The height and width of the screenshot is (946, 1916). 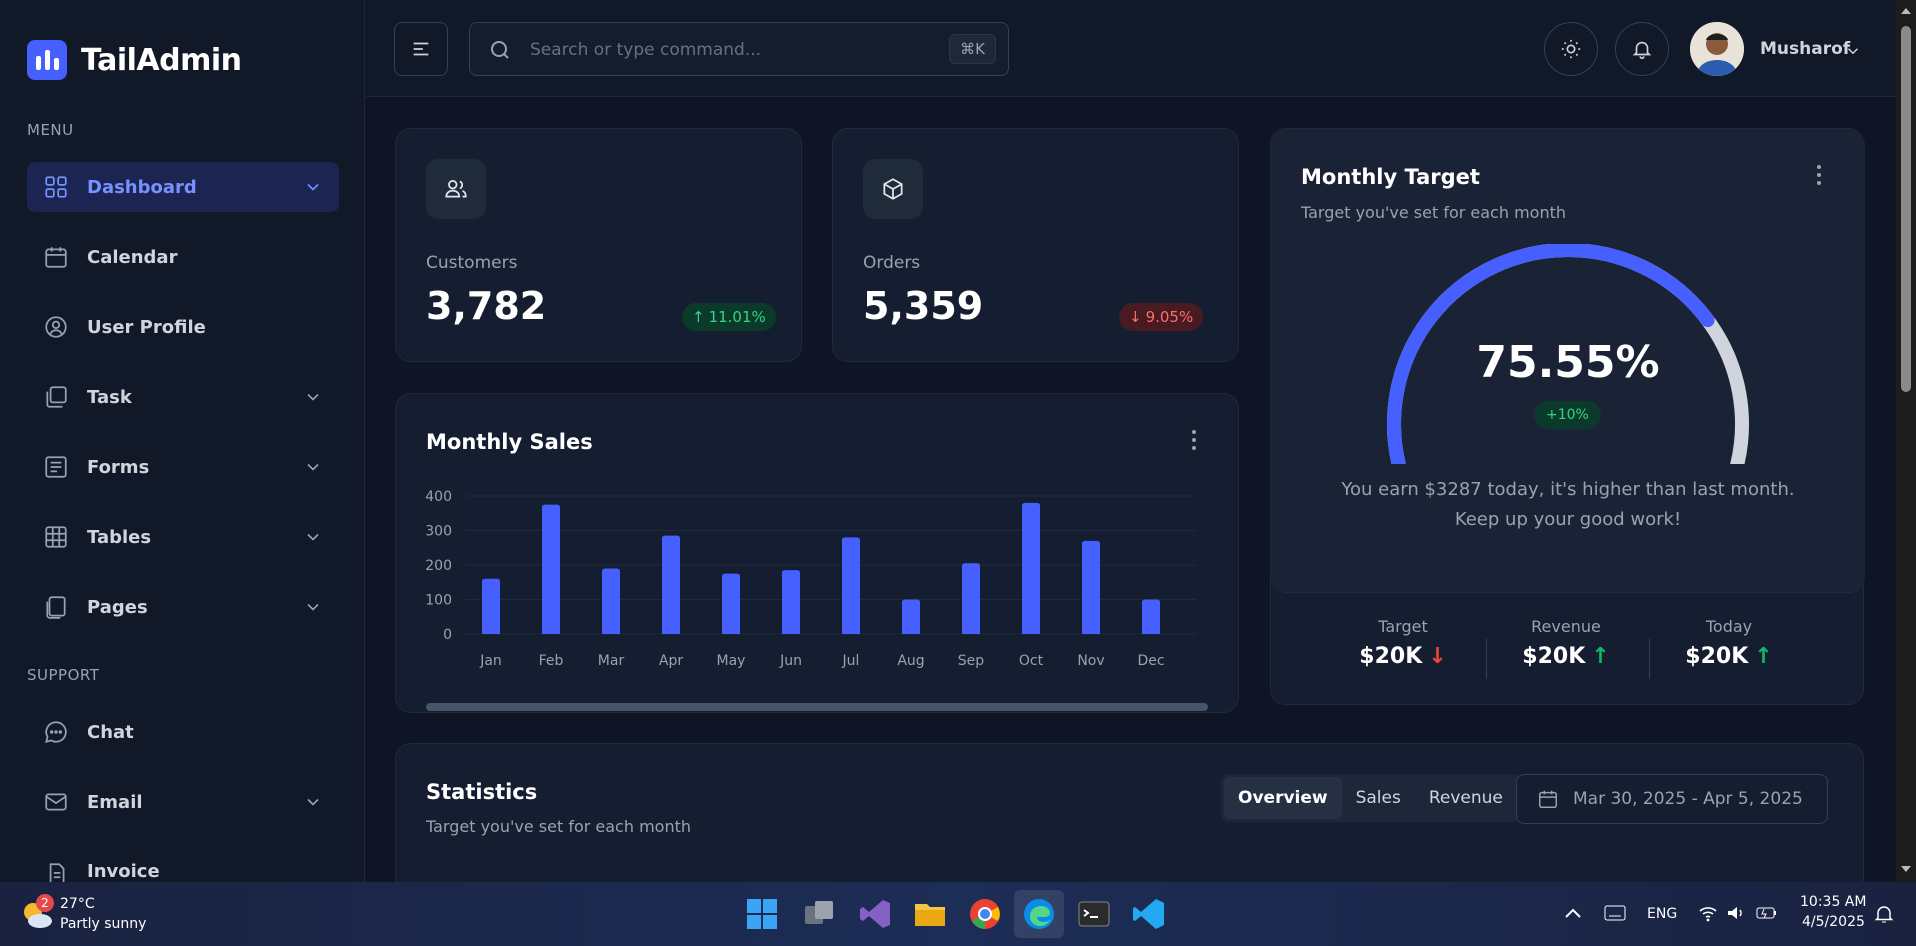 I want to click on notifications-button, so click(x=1642, y=49).